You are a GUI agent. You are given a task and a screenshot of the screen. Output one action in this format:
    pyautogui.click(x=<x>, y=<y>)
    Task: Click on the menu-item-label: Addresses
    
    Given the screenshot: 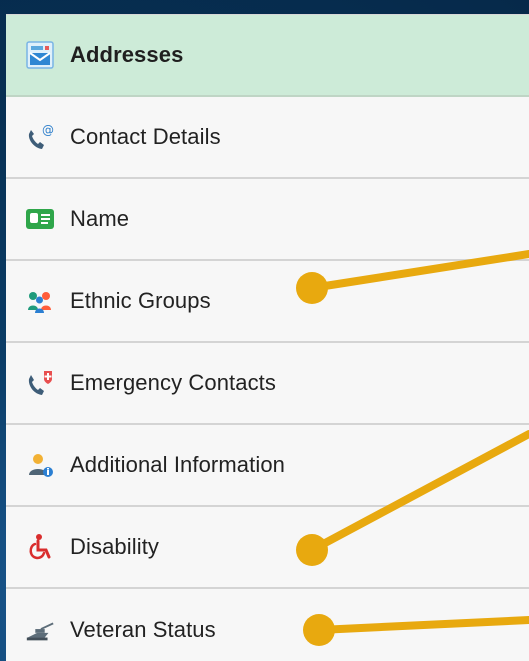 What is the action you would take?
    pyautogui.click(x=127, y=54)
    